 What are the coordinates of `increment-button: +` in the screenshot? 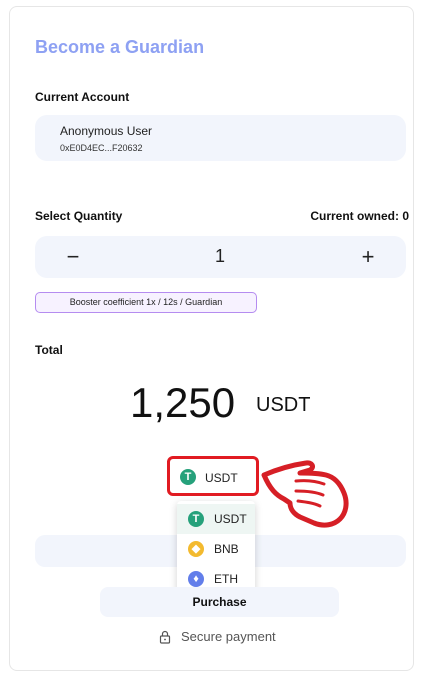 It's located at (368, 257).